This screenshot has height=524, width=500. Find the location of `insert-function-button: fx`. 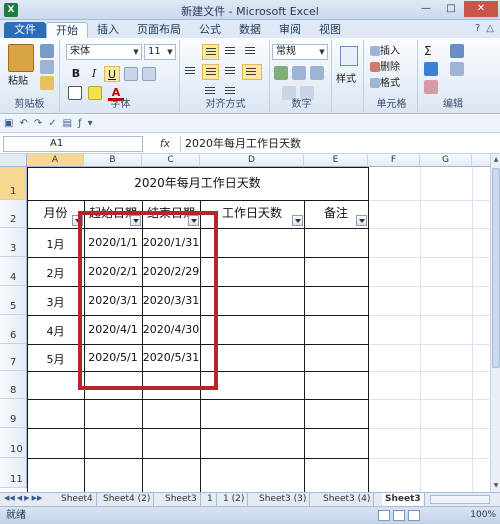

insert-function-button: fx is located at coordinates (165, 144).